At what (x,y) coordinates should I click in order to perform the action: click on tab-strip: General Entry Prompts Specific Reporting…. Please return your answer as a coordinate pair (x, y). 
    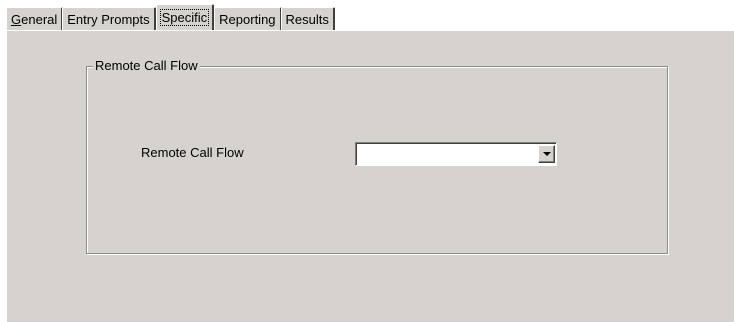
    Looking at the image, I should click on (170, 17).